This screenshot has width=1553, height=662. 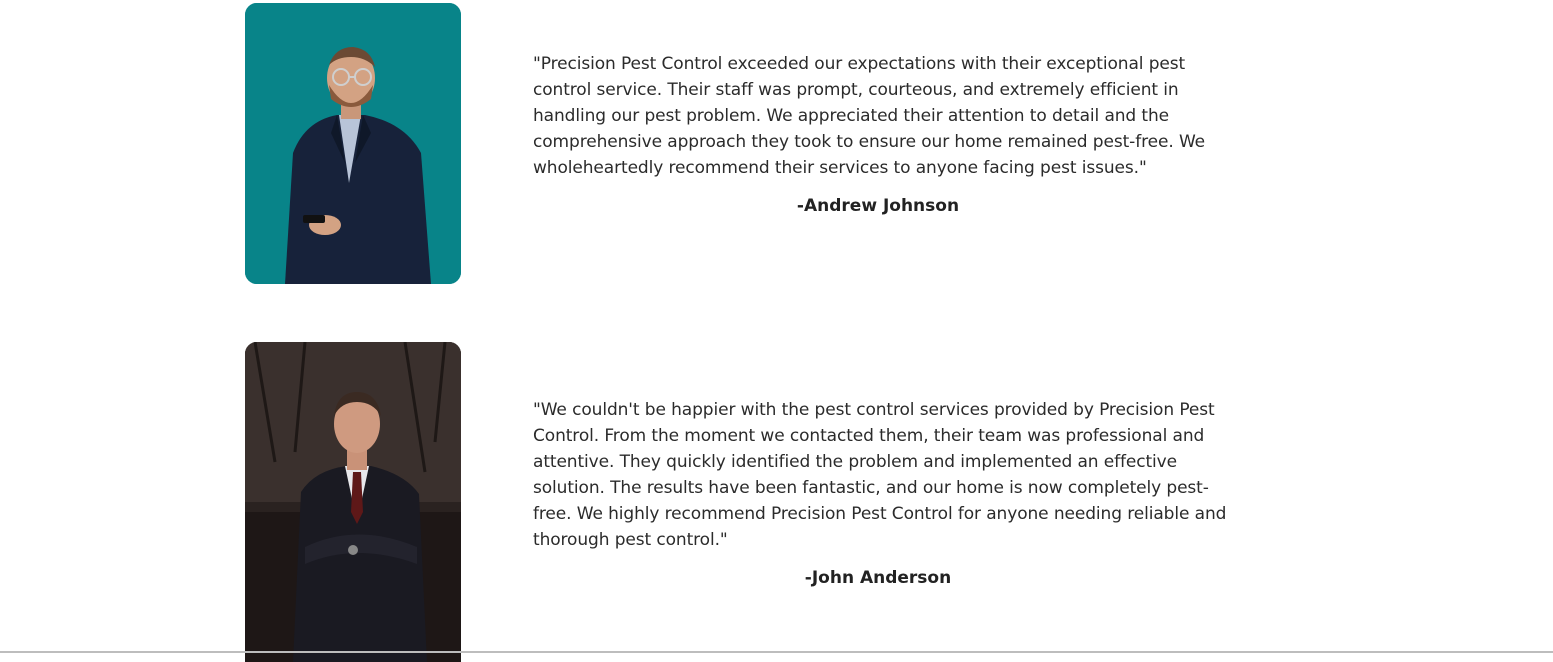 What do you see at coordinates (878, 578) in the screenshot?
I see `testimonial-author: -John Anderson` at bounding box center [878, 578].